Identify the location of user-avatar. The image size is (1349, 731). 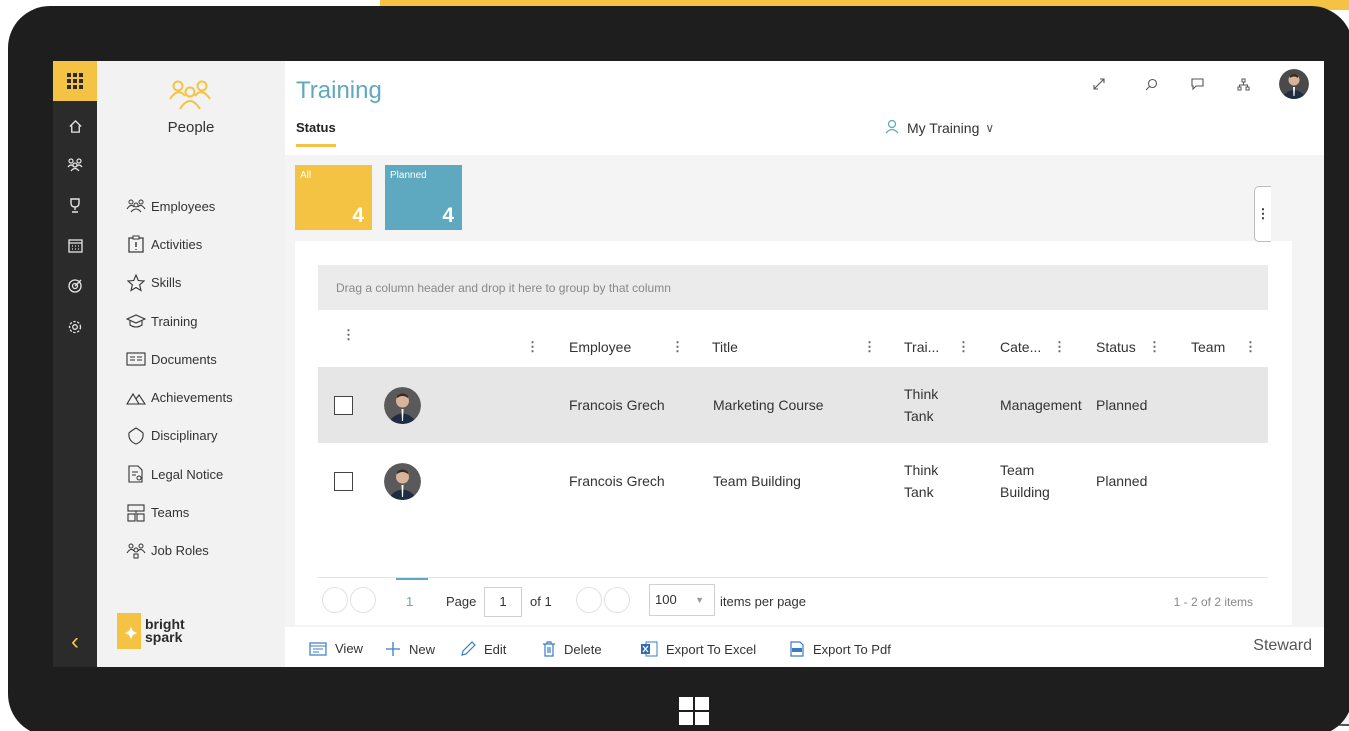
(1294, 84).